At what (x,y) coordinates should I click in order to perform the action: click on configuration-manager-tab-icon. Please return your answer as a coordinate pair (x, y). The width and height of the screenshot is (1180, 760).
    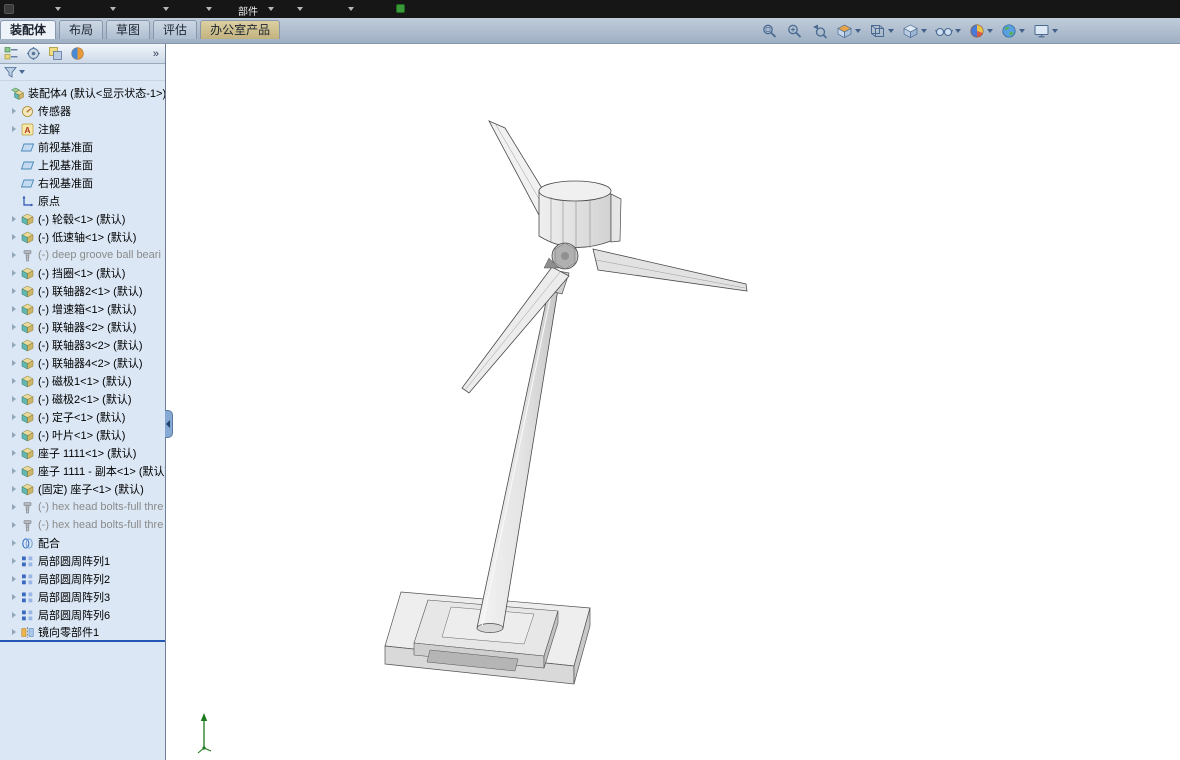
    Looking at the image, I should click on (55, 53).